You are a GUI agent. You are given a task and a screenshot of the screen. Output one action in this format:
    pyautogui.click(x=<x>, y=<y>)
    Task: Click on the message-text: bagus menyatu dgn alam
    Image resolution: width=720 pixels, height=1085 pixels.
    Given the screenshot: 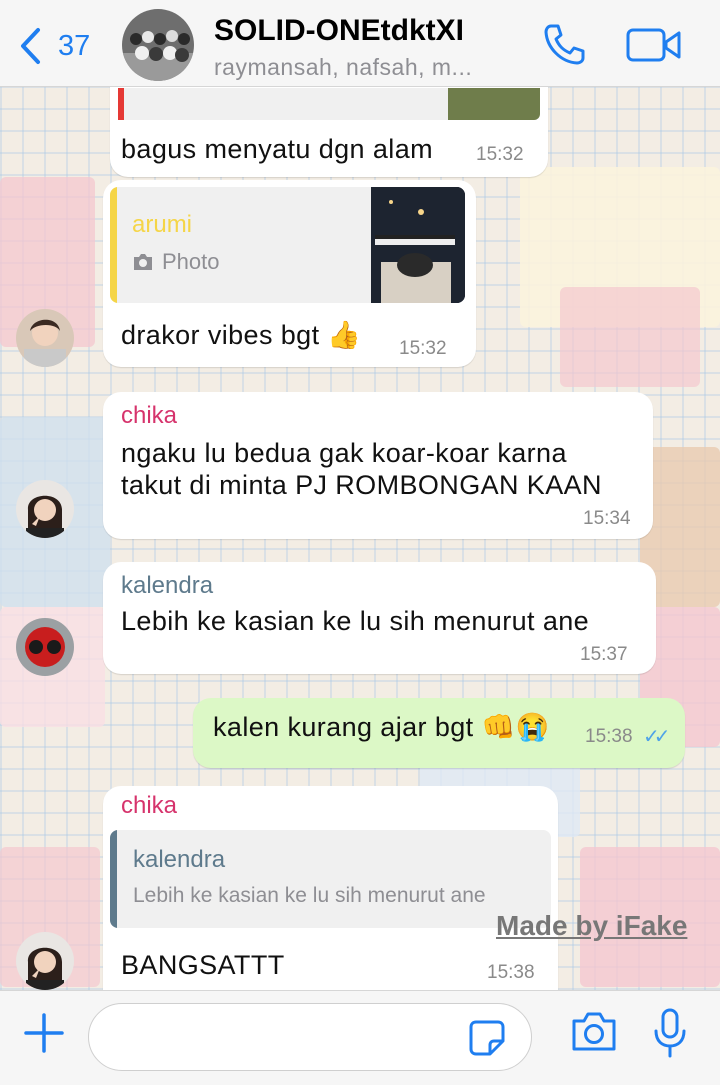 What is the action you would take?
    pyautogui.click(x=277, y=149)
    